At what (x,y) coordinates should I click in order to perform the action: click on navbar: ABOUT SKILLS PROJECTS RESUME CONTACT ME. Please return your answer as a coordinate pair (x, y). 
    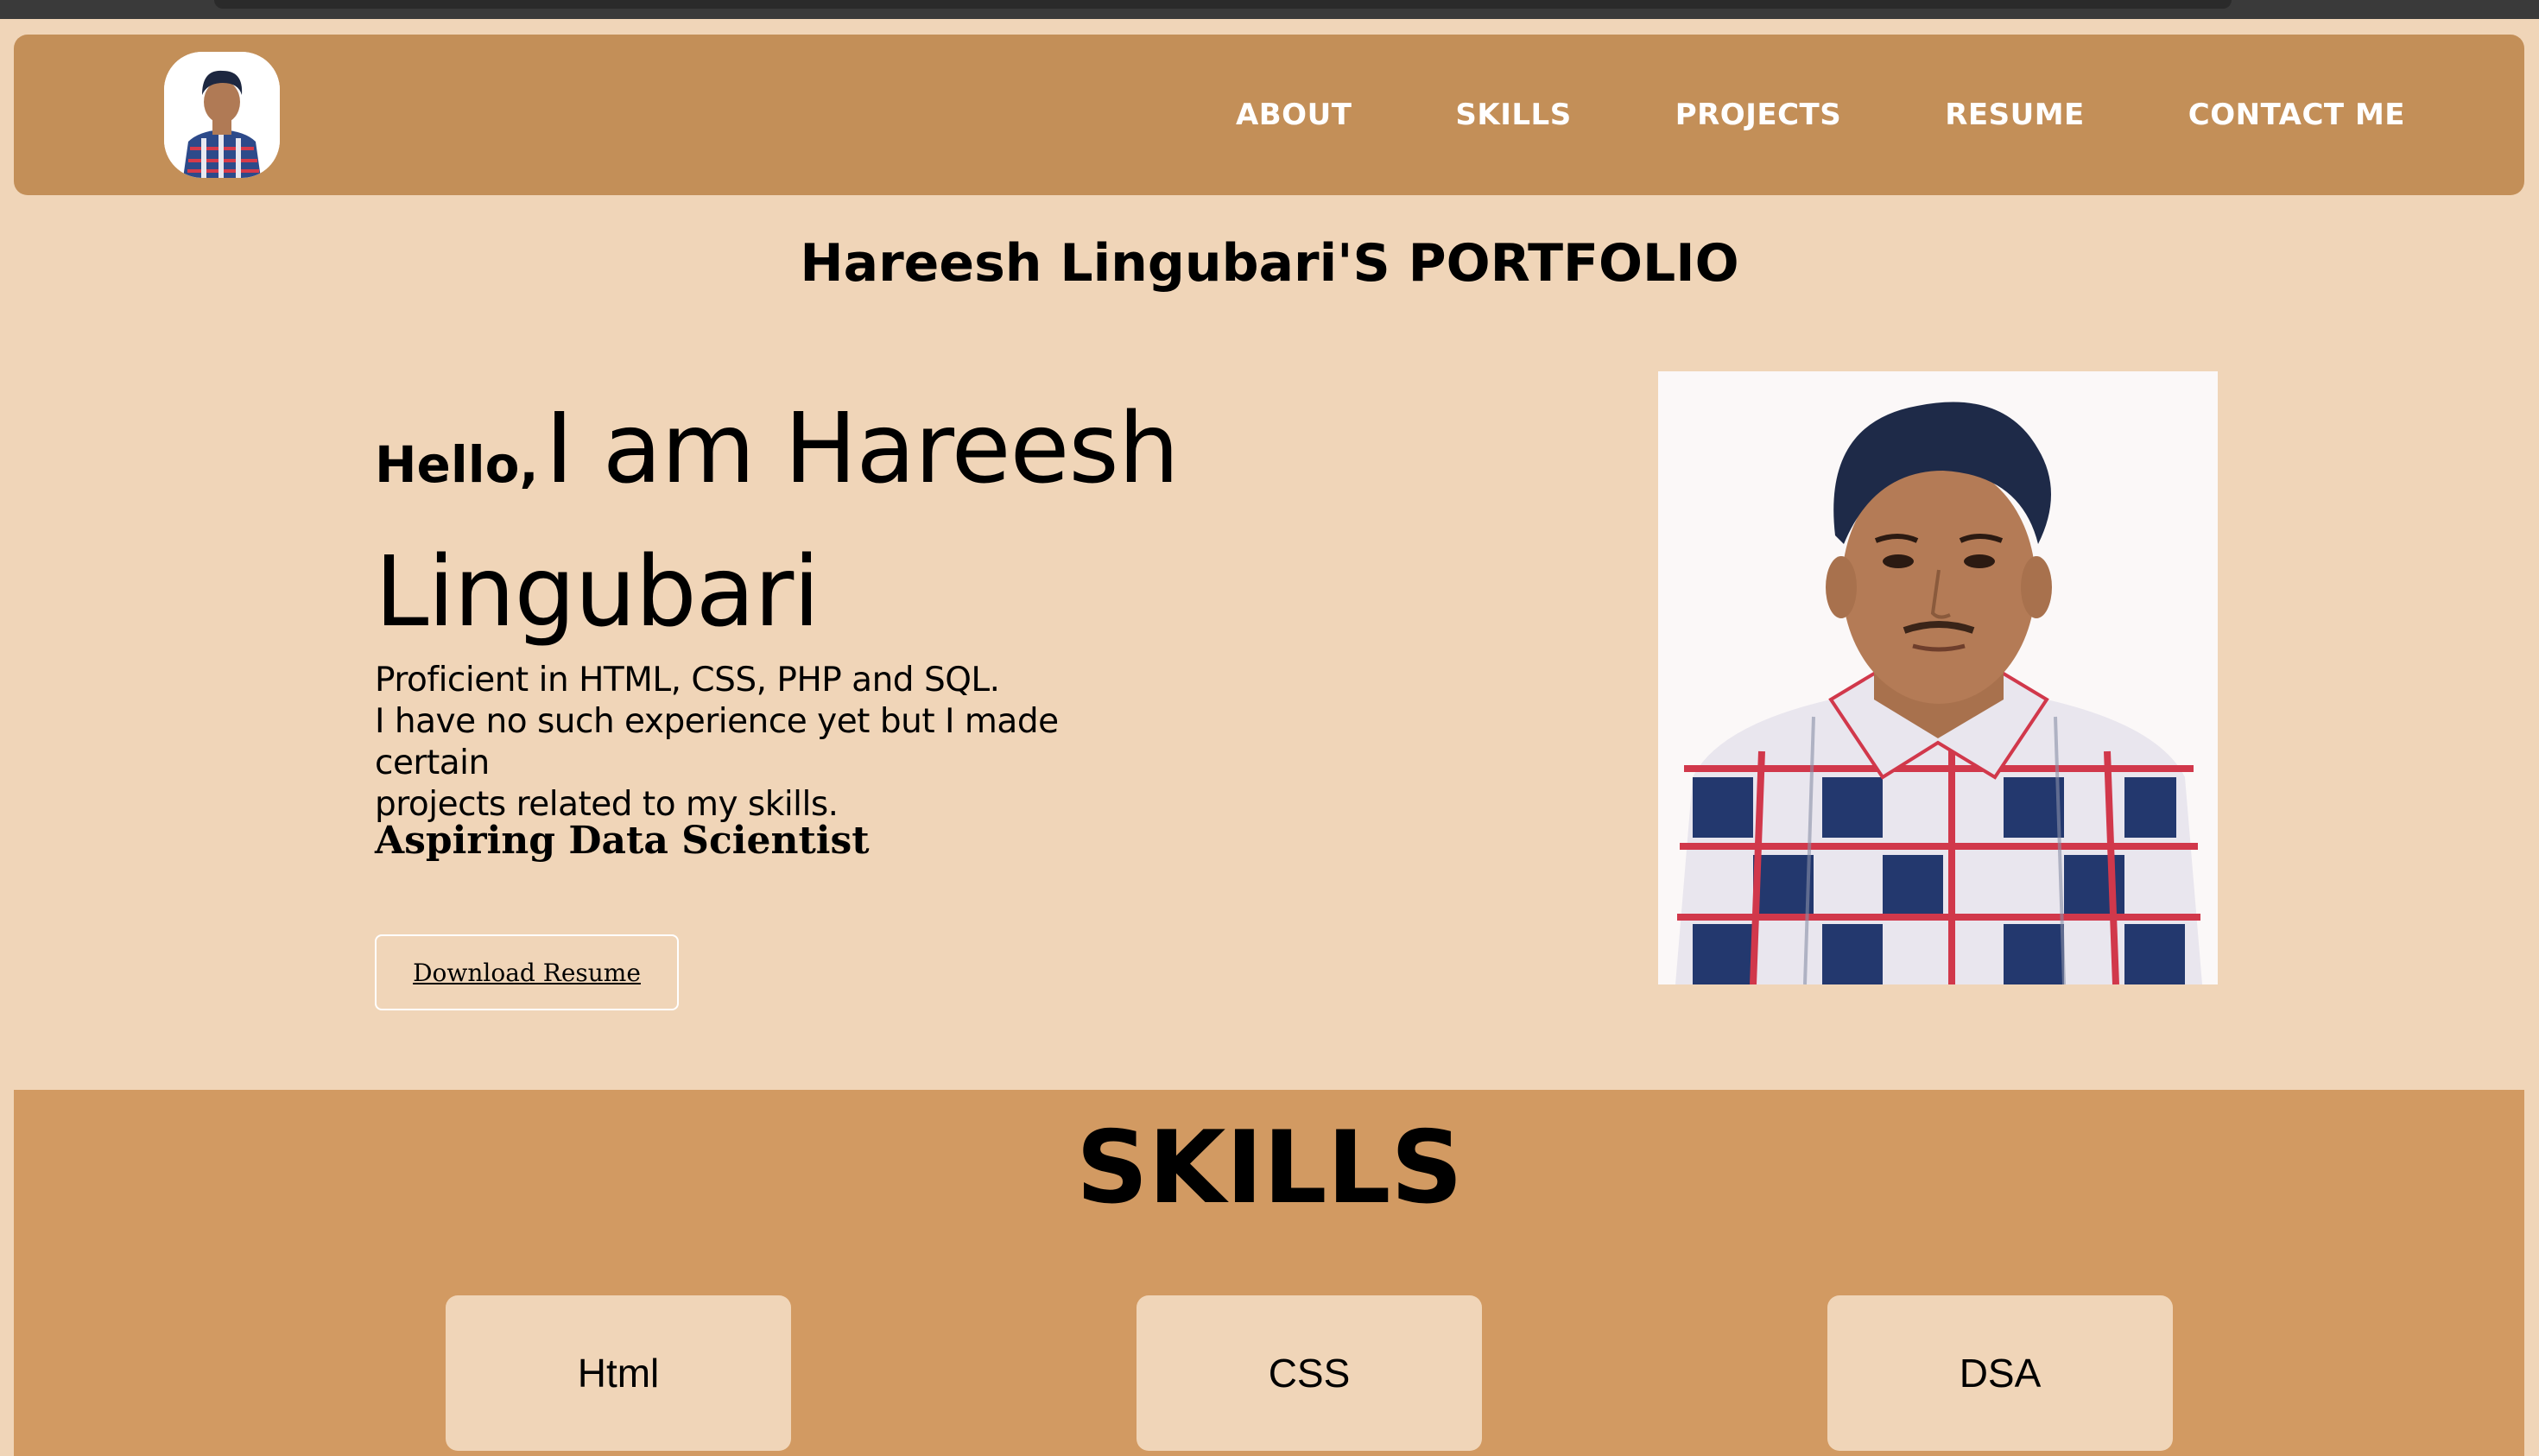
    Looking at the image, I should click on (1269, 115).